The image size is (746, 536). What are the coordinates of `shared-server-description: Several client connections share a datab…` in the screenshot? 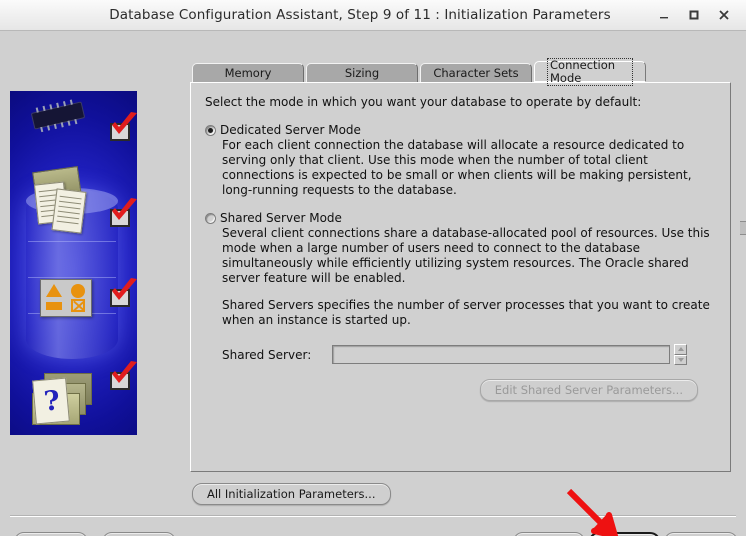 It's located at (466, 255).